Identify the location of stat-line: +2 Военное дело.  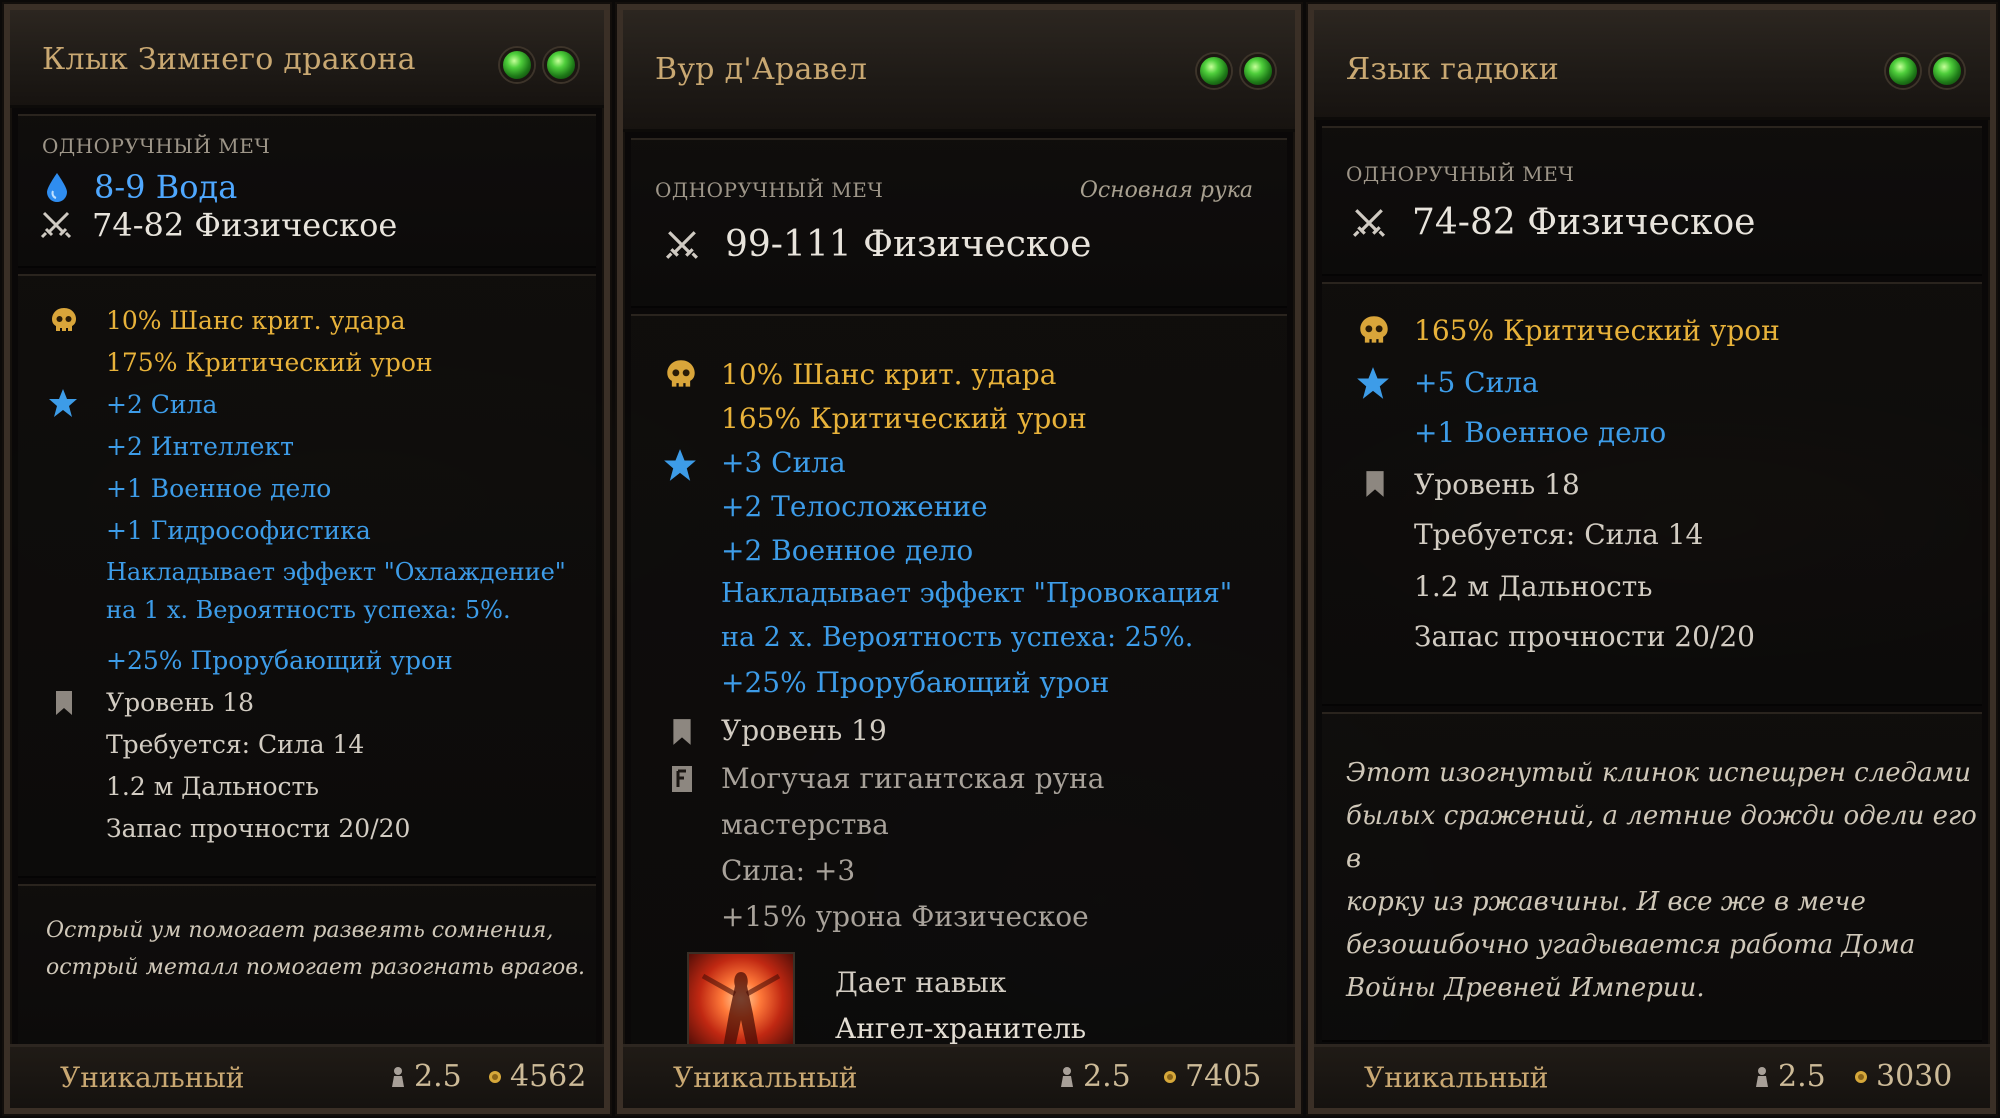
(847, 550).